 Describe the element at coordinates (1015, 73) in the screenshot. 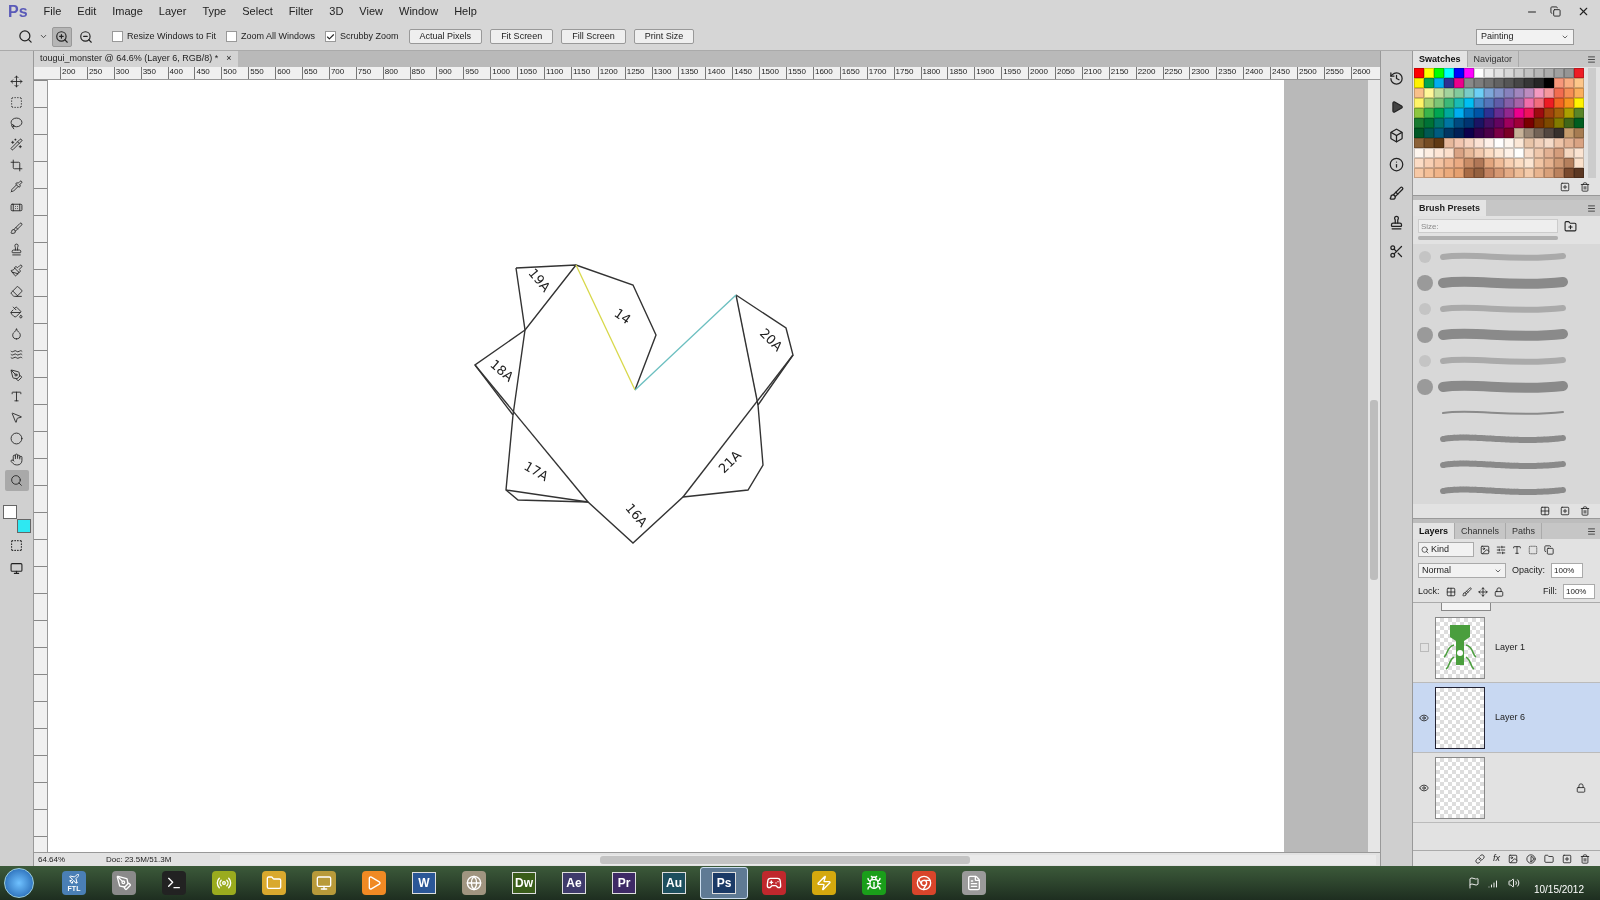

I see `ruler-number: 1950` at that location.